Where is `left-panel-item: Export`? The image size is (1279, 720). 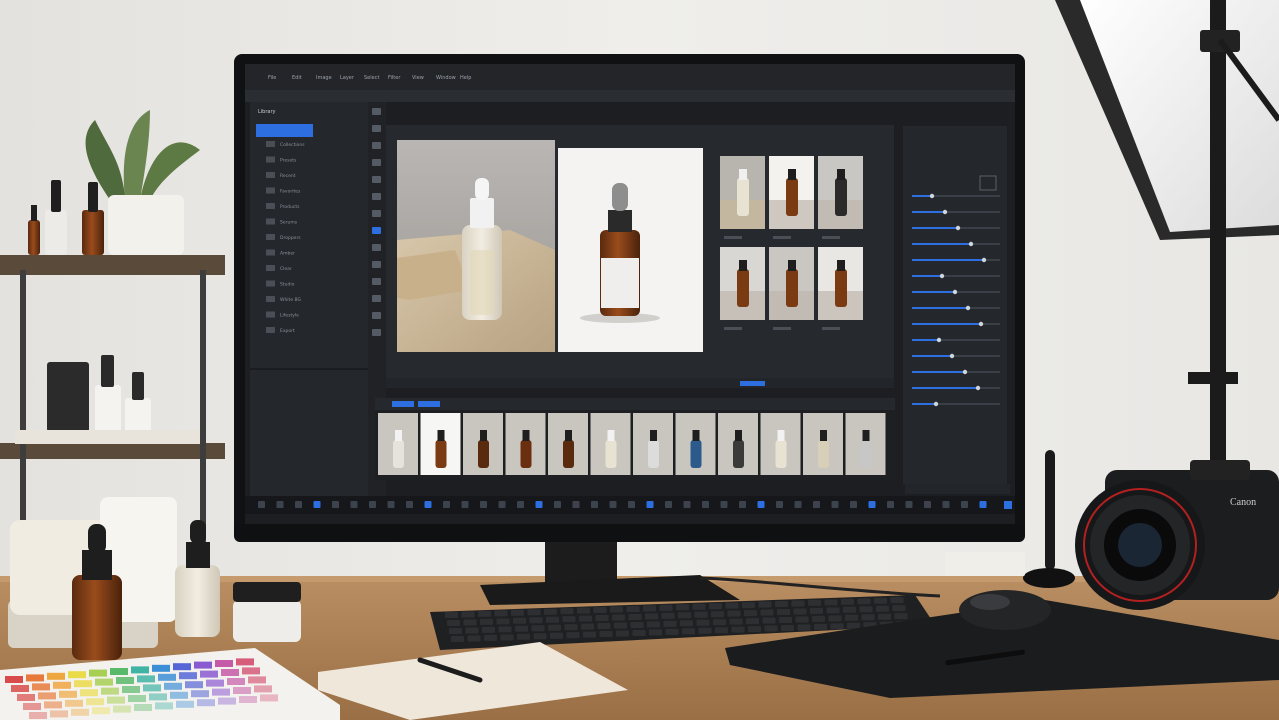
left-panel-item: Export is located at coordinates (287, 331).